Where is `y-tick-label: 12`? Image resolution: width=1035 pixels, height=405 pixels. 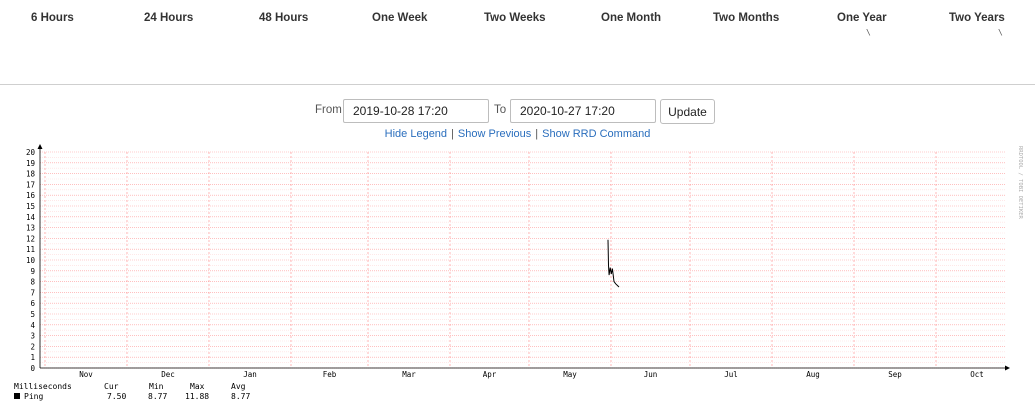 y-tick-label: 12 is located at coordinates (30, 238).